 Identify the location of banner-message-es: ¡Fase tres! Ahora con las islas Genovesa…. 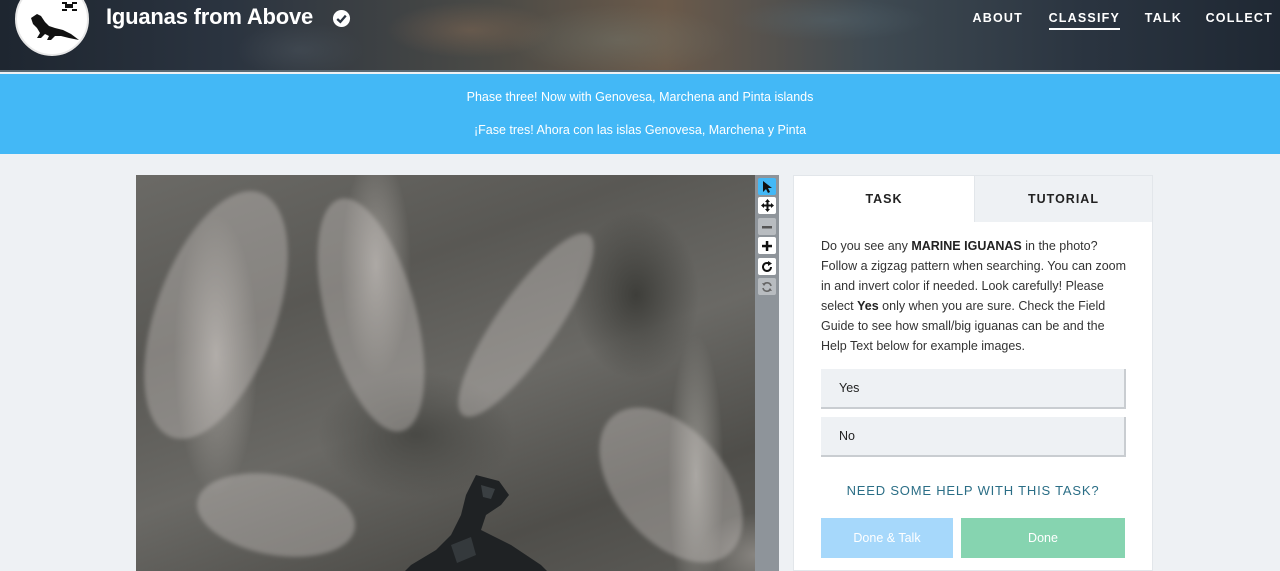
(640, 130).